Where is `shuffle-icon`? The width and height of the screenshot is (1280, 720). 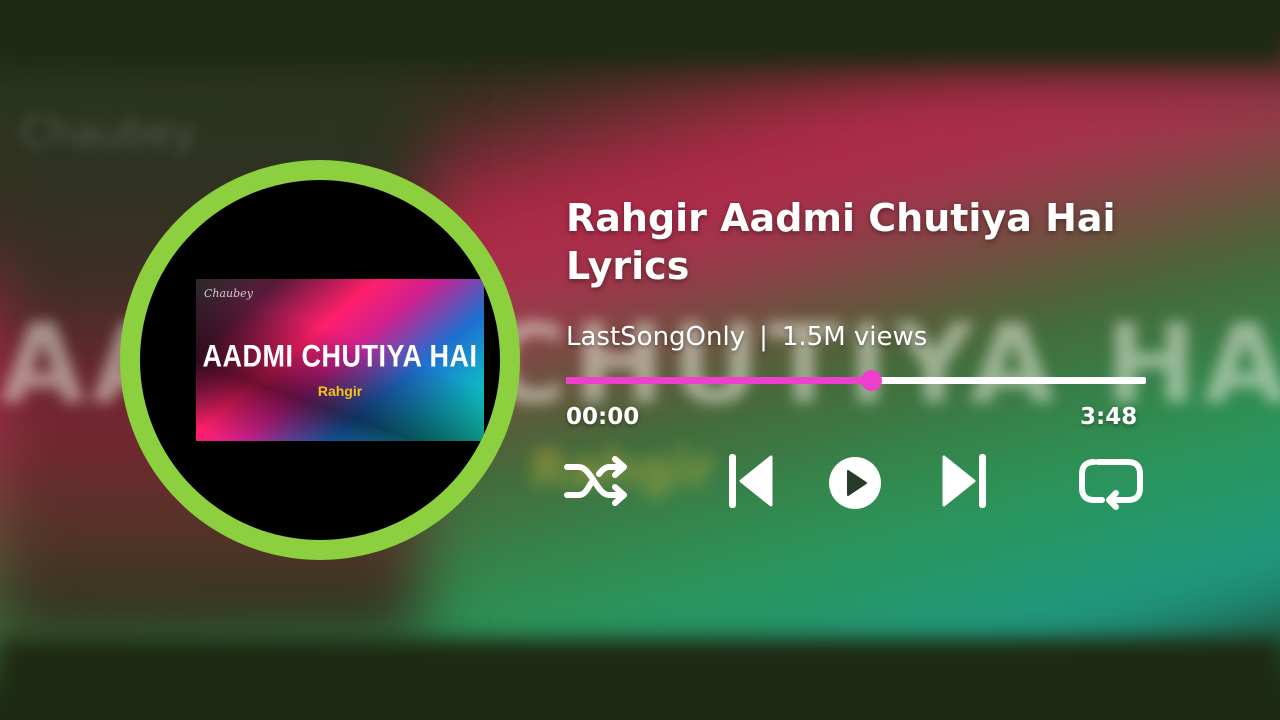
shuffle-icon is located at coordinates (595, 481).